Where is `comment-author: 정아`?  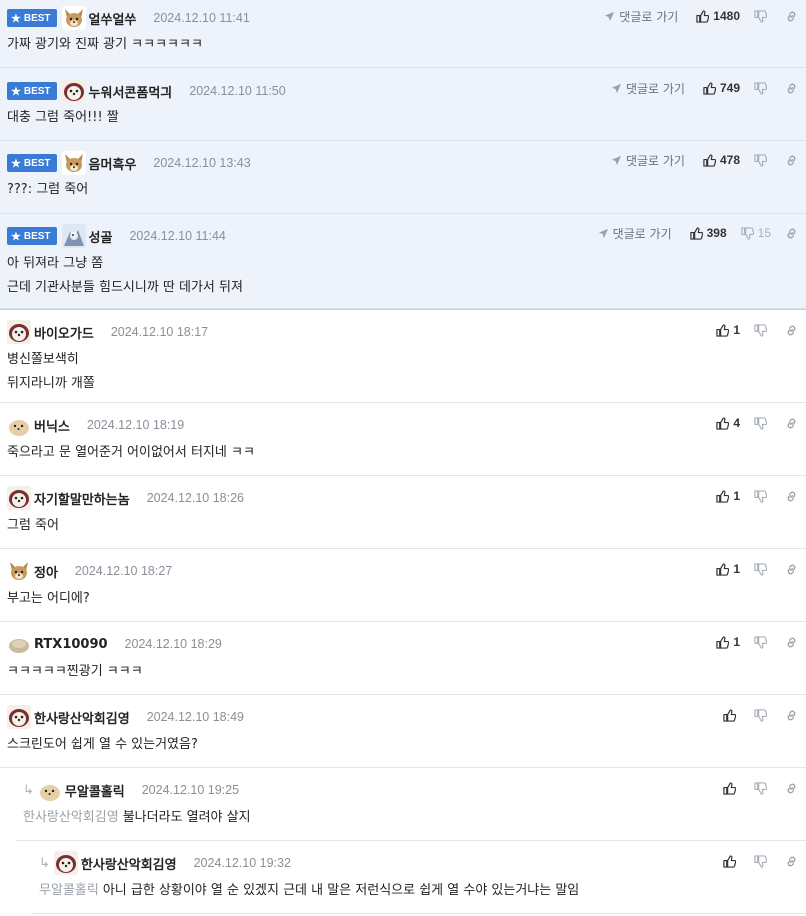 comment-author: 정아 is located at coordinates (46, 571).